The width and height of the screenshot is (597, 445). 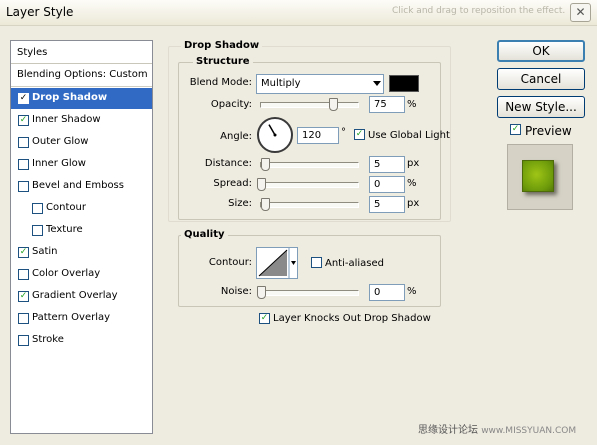 I want to click on inner-shadow-checkbox: ✓, so click(x=23, y=120).